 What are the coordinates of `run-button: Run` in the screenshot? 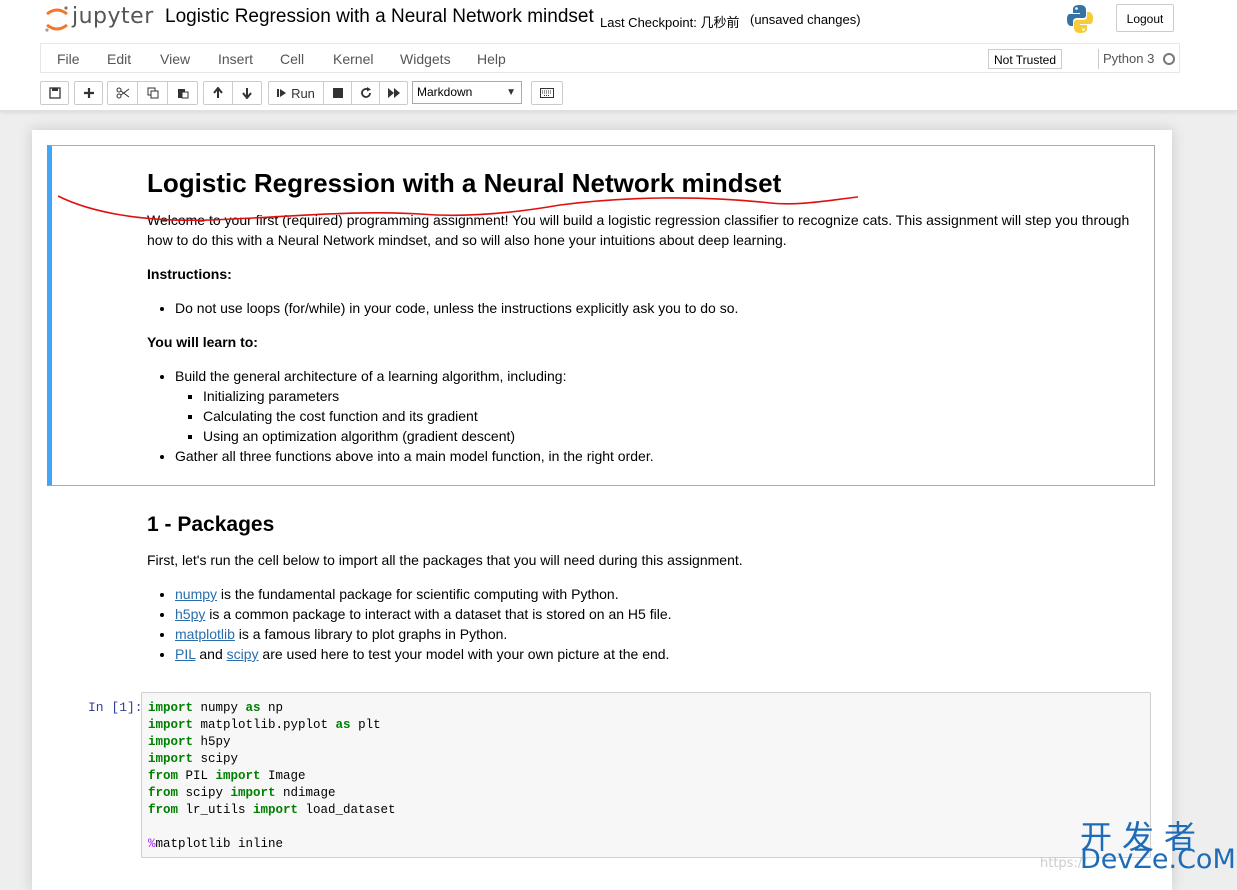 It's located at (296, 93).